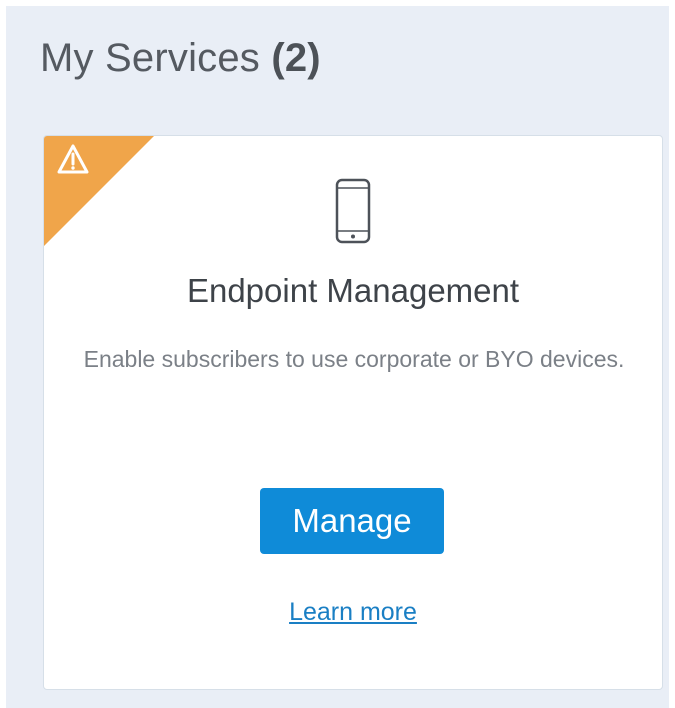  I want to click on service-title: Endpoint Management, so click(353, 290).